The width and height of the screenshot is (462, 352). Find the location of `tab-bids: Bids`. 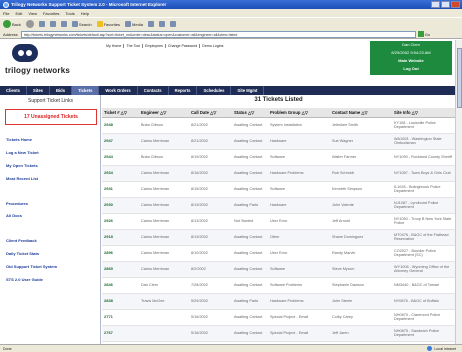

tab-bids: Bids is located at coordinates (61, 90).